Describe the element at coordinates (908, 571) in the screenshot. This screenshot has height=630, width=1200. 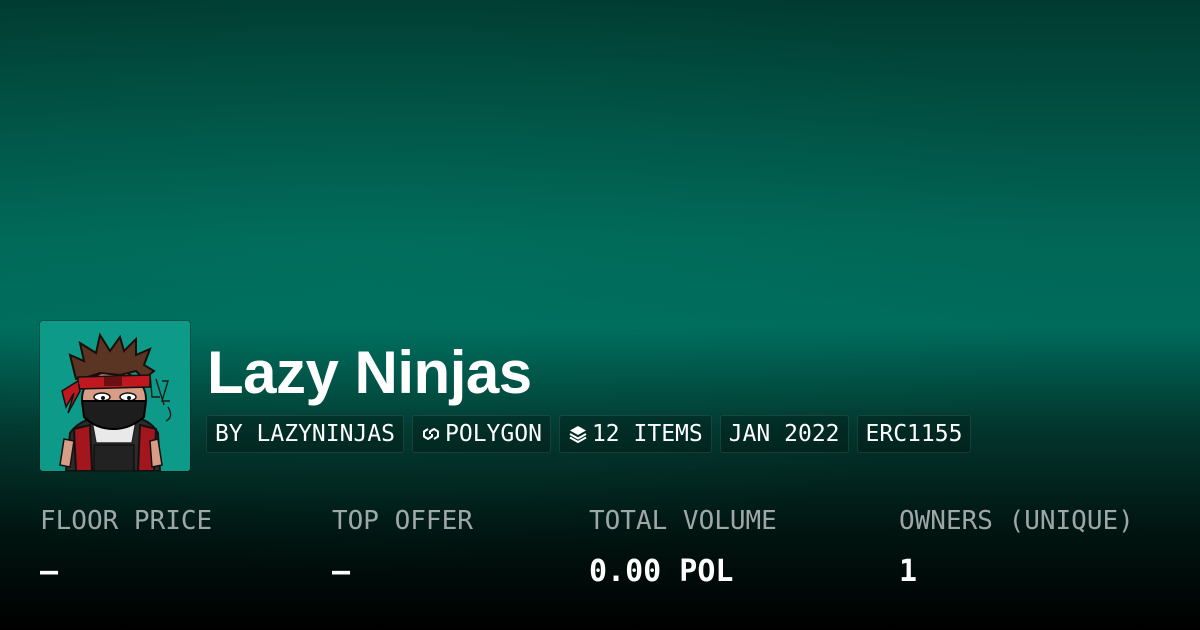
I see `stat-owners-value: 1` at that location.